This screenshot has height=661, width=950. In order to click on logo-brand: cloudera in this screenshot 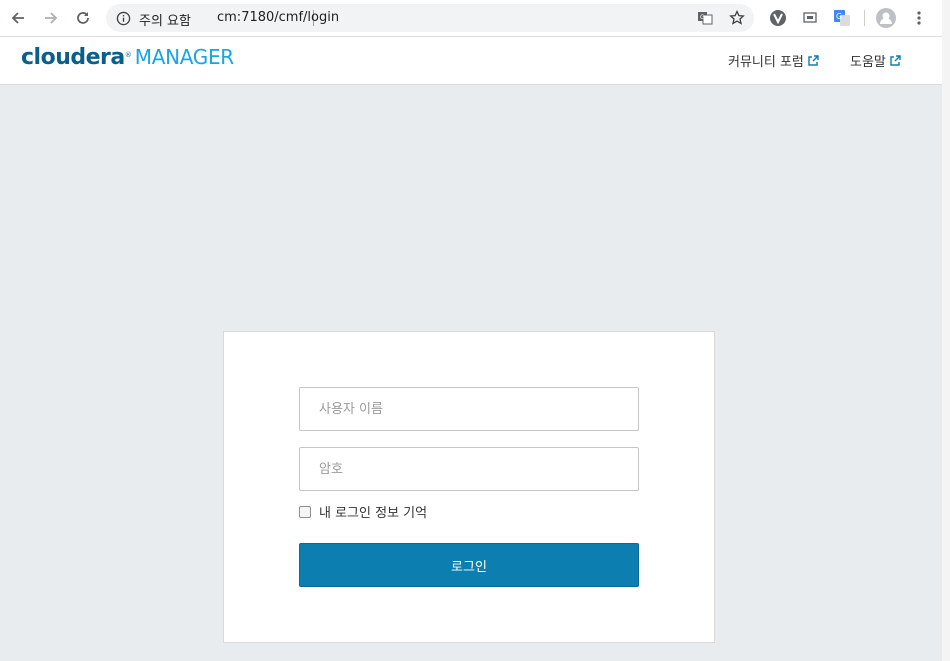, I will do `click(73, 57)`.